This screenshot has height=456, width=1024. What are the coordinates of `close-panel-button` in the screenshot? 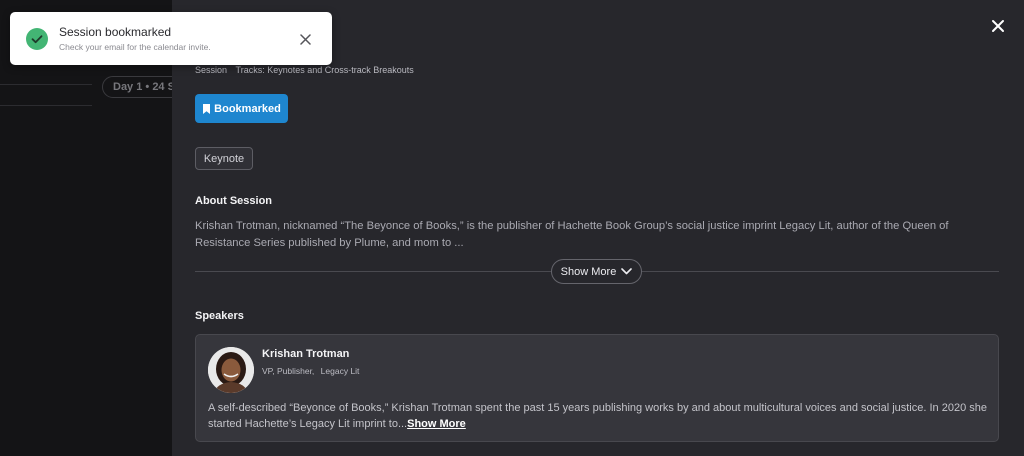 It's located at (998, 26).